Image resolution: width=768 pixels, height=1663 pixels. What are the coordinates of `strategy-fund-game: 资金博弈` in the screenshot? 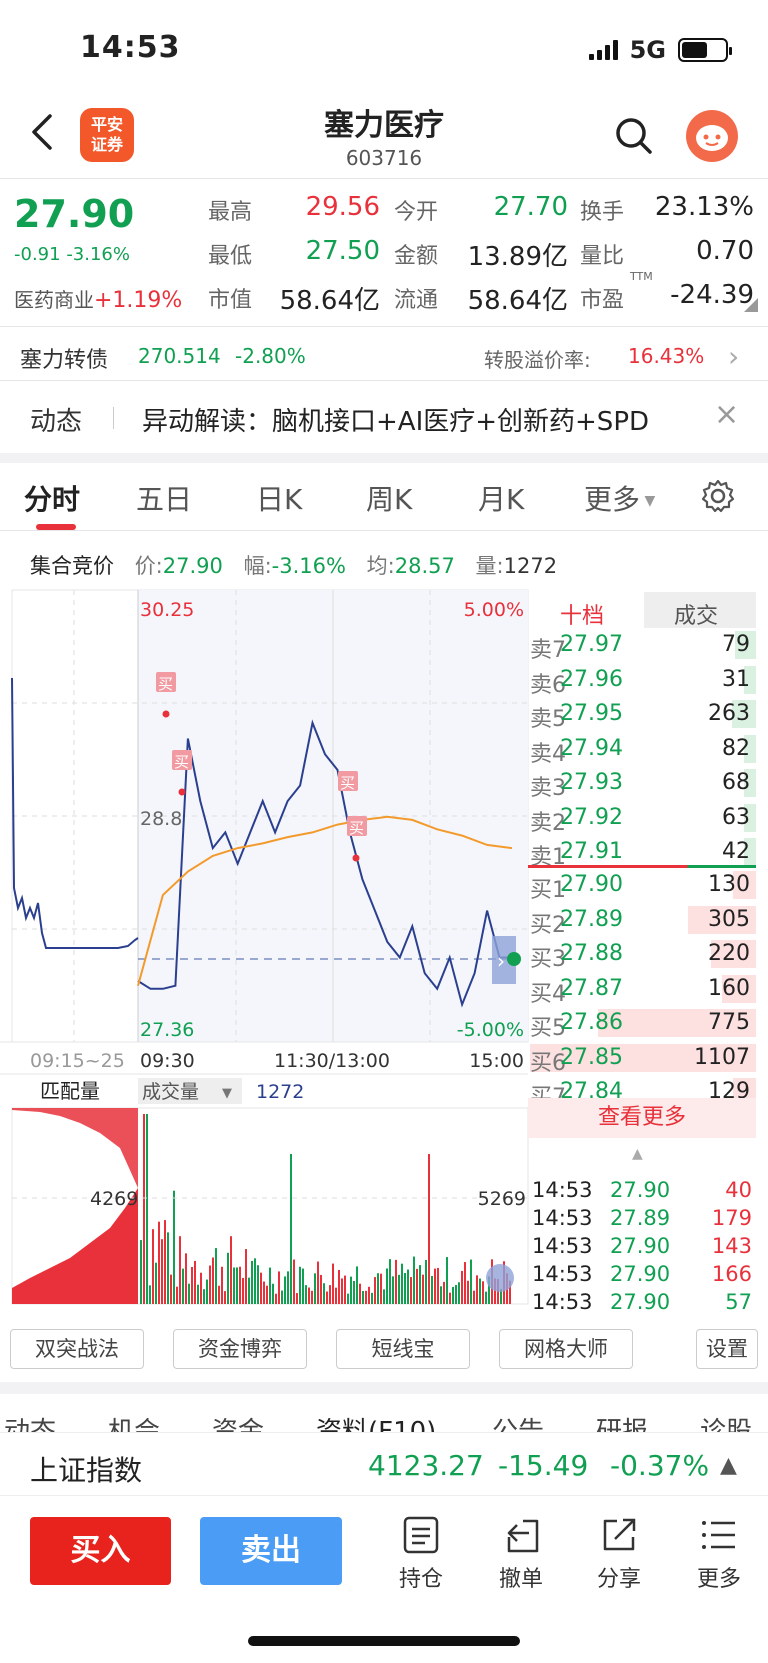 It's located at (240, 1349).